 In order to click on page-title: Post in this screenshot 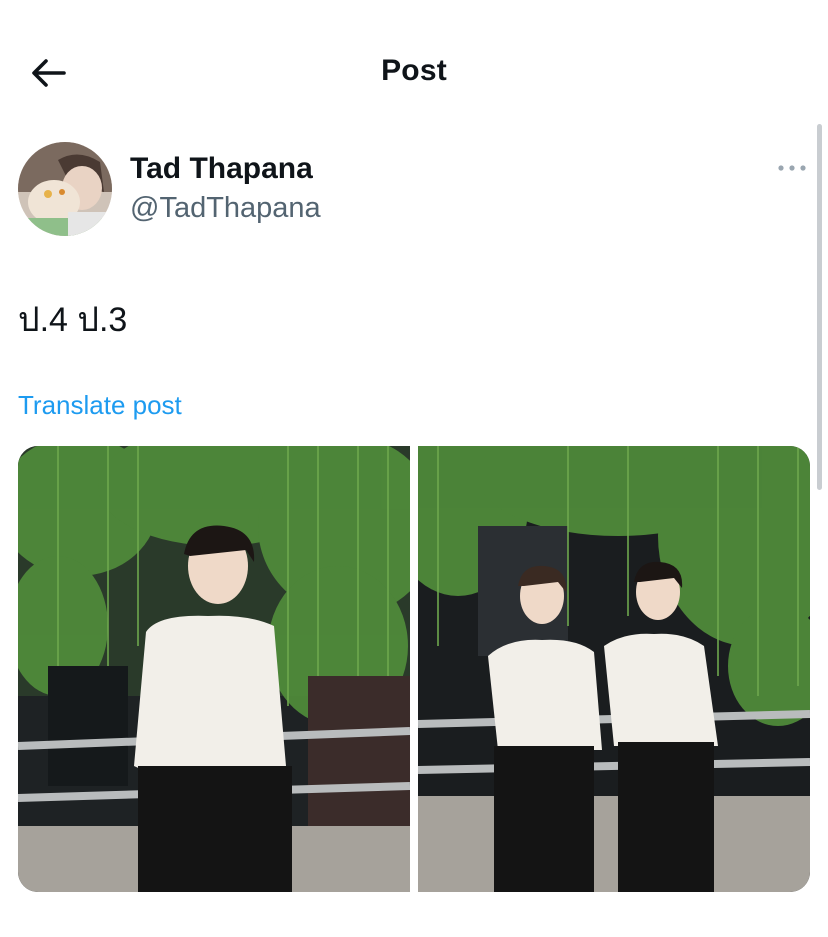, I will do `click(414, 70)`.